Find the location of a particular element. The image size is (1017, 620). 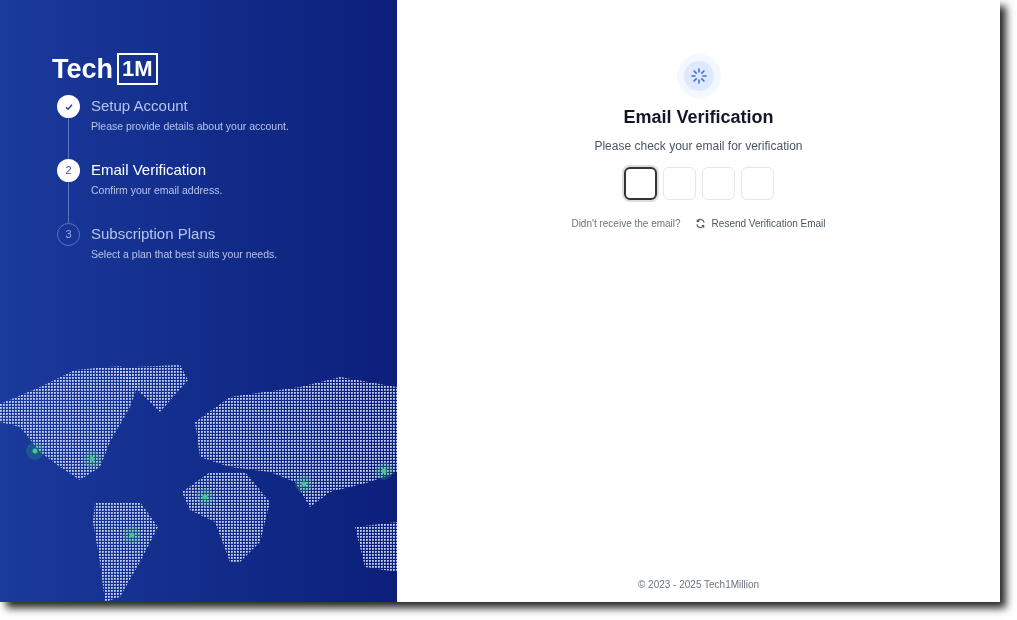

footer-text: © 2023 - 2025 Tech1Million is located at coordinates (698, 585).